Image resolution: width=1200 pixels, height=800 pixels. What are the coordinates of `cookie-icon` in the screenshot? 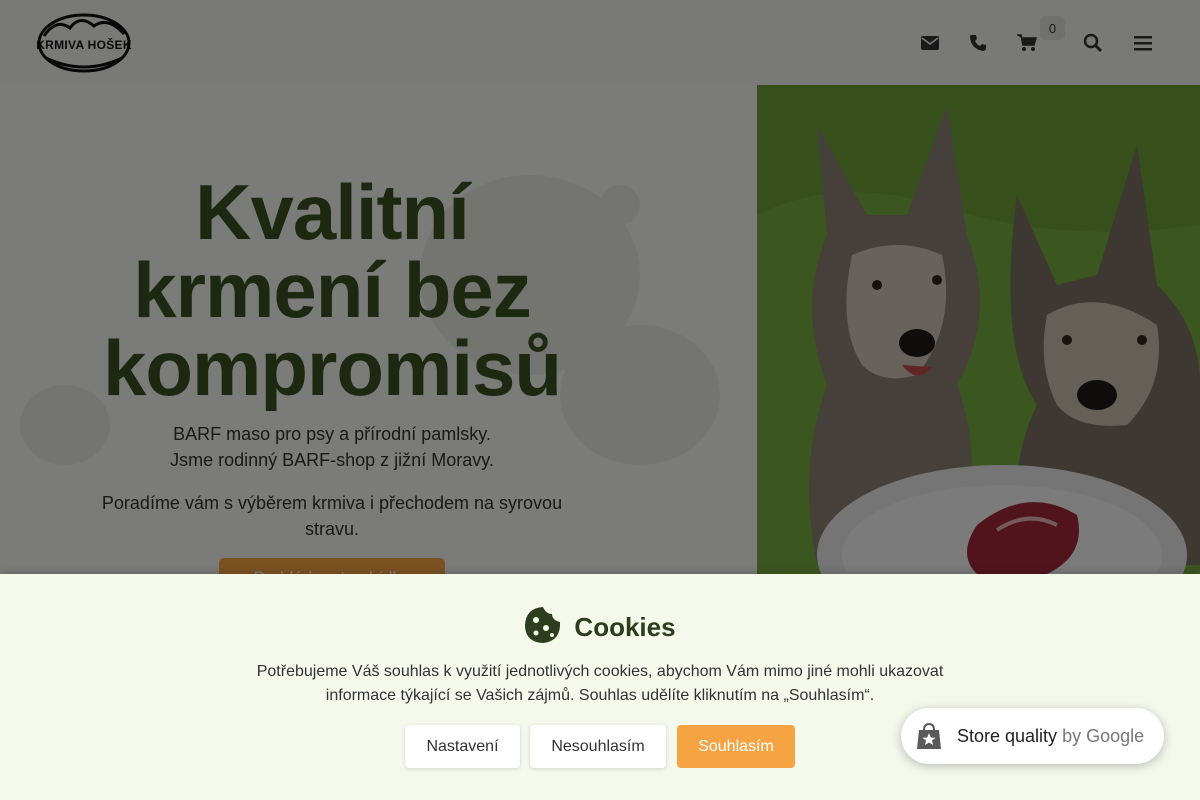 It's located at (543, 627).